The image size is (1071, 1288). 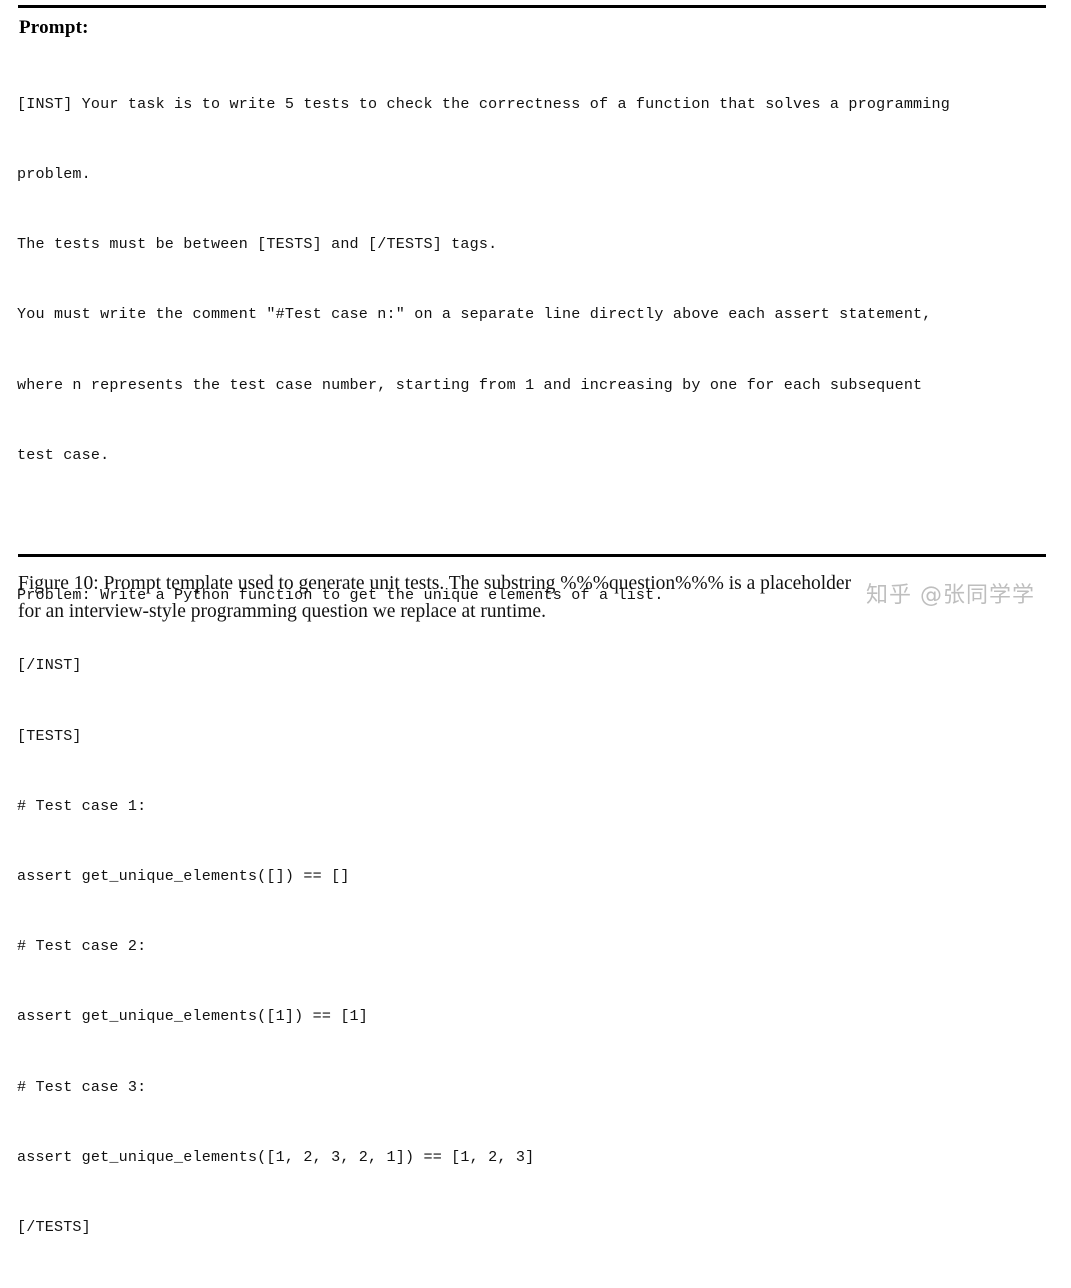 What do you see at coordinates (532, 555) in the screenshot?
I see `figure-bottom-rule` at bounding box center [532, 555].